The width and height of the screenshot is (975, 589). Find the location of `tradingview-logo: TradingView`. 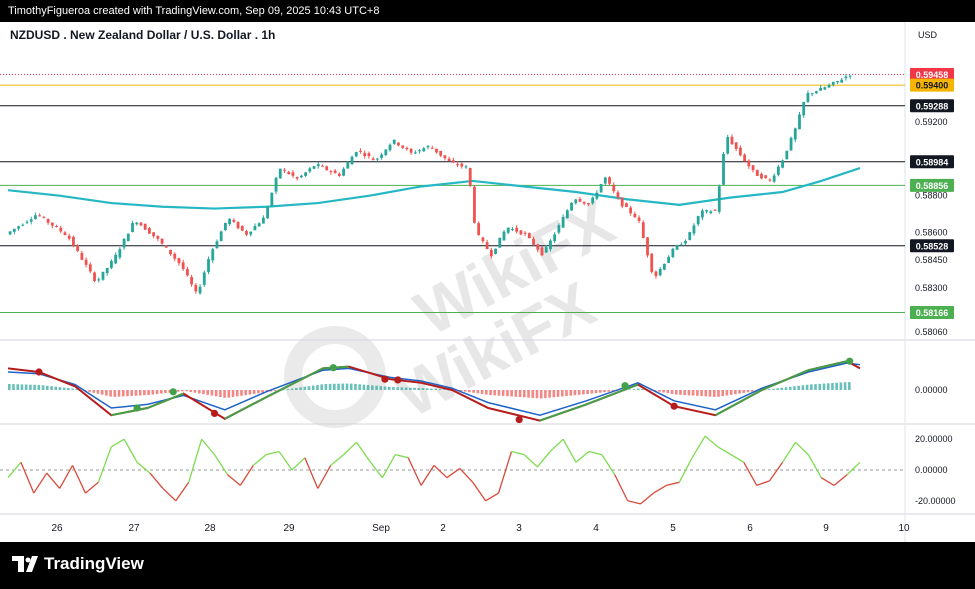

tradingview-logo: TradingView is located at coordinates (78, 564).